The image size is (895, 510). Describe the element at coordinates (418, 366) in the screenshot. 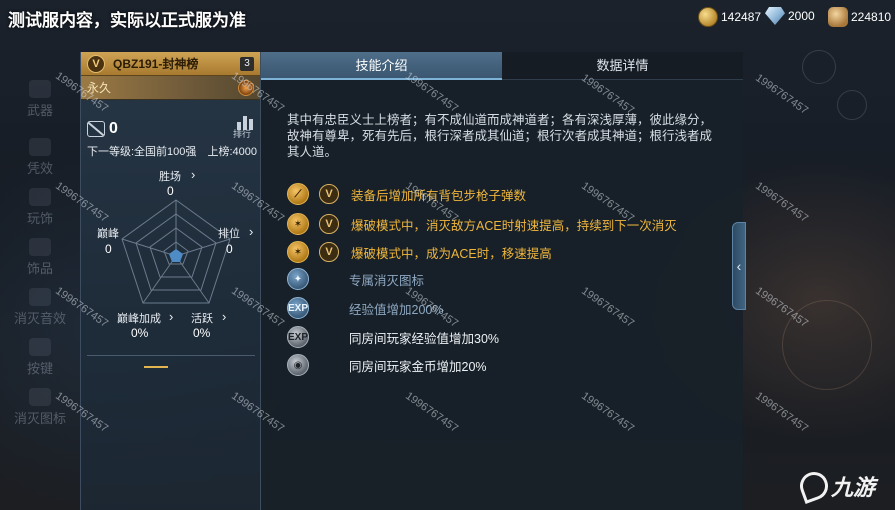

I see `skill-text: 同房间玩家金币增加20%` at that location.